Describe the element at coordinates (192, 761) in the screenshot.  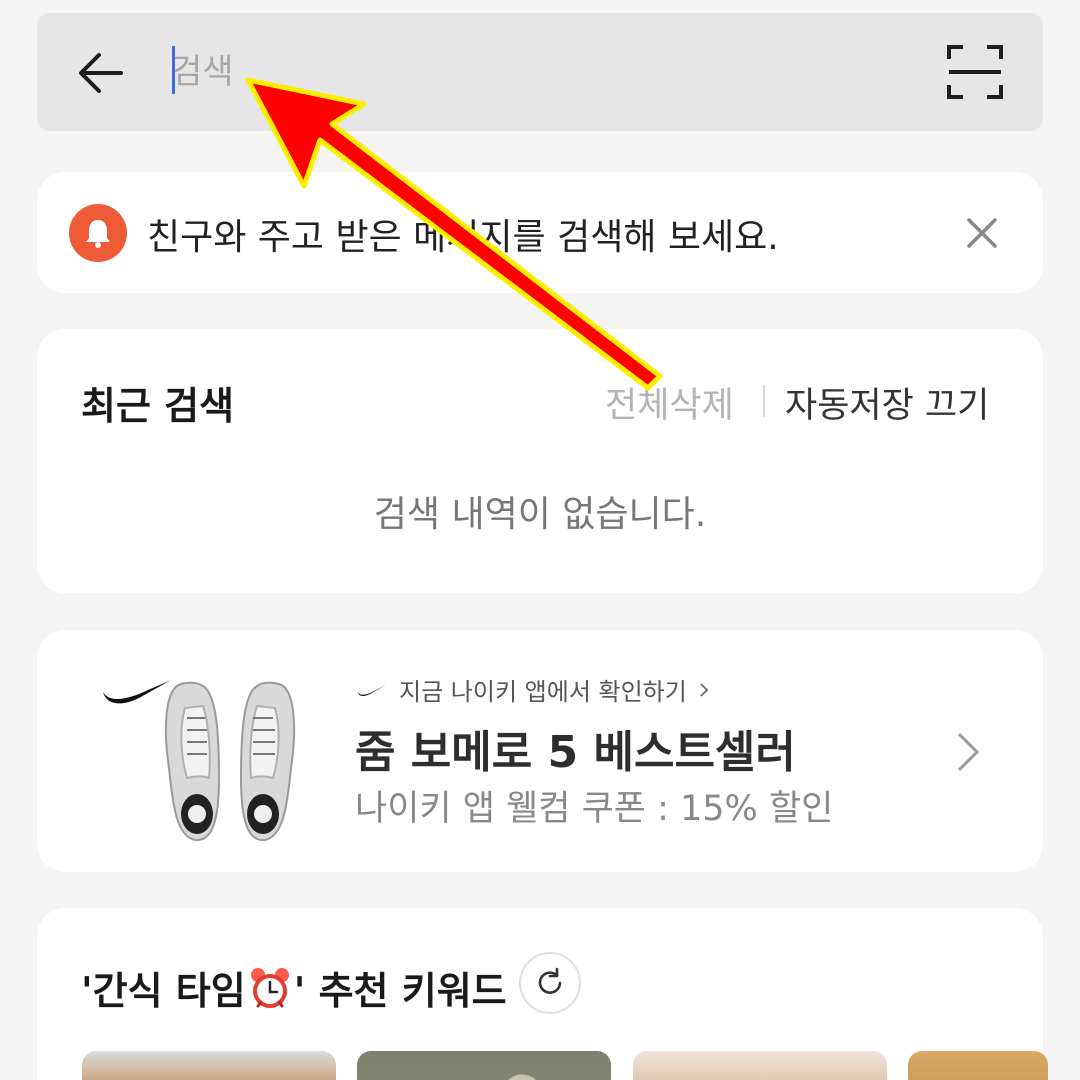
I see `sneaker-left` at that location.